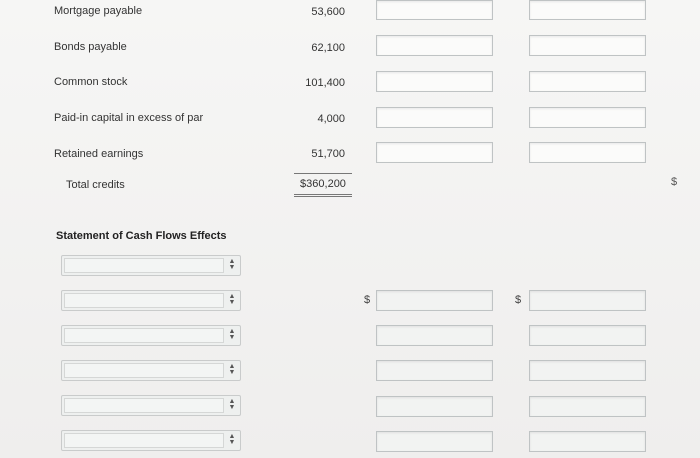  I want to click on cash-flows-select-1: ▲ ▼, so click(151, 265).